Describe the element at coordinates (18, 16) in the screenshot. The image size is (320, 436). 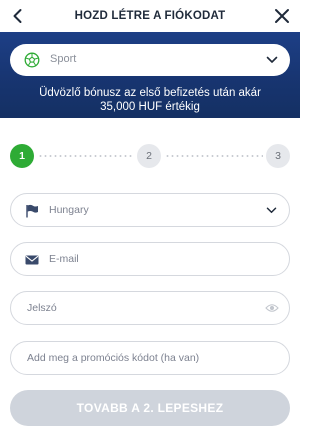
I see `chevron-left-icon` at that location.